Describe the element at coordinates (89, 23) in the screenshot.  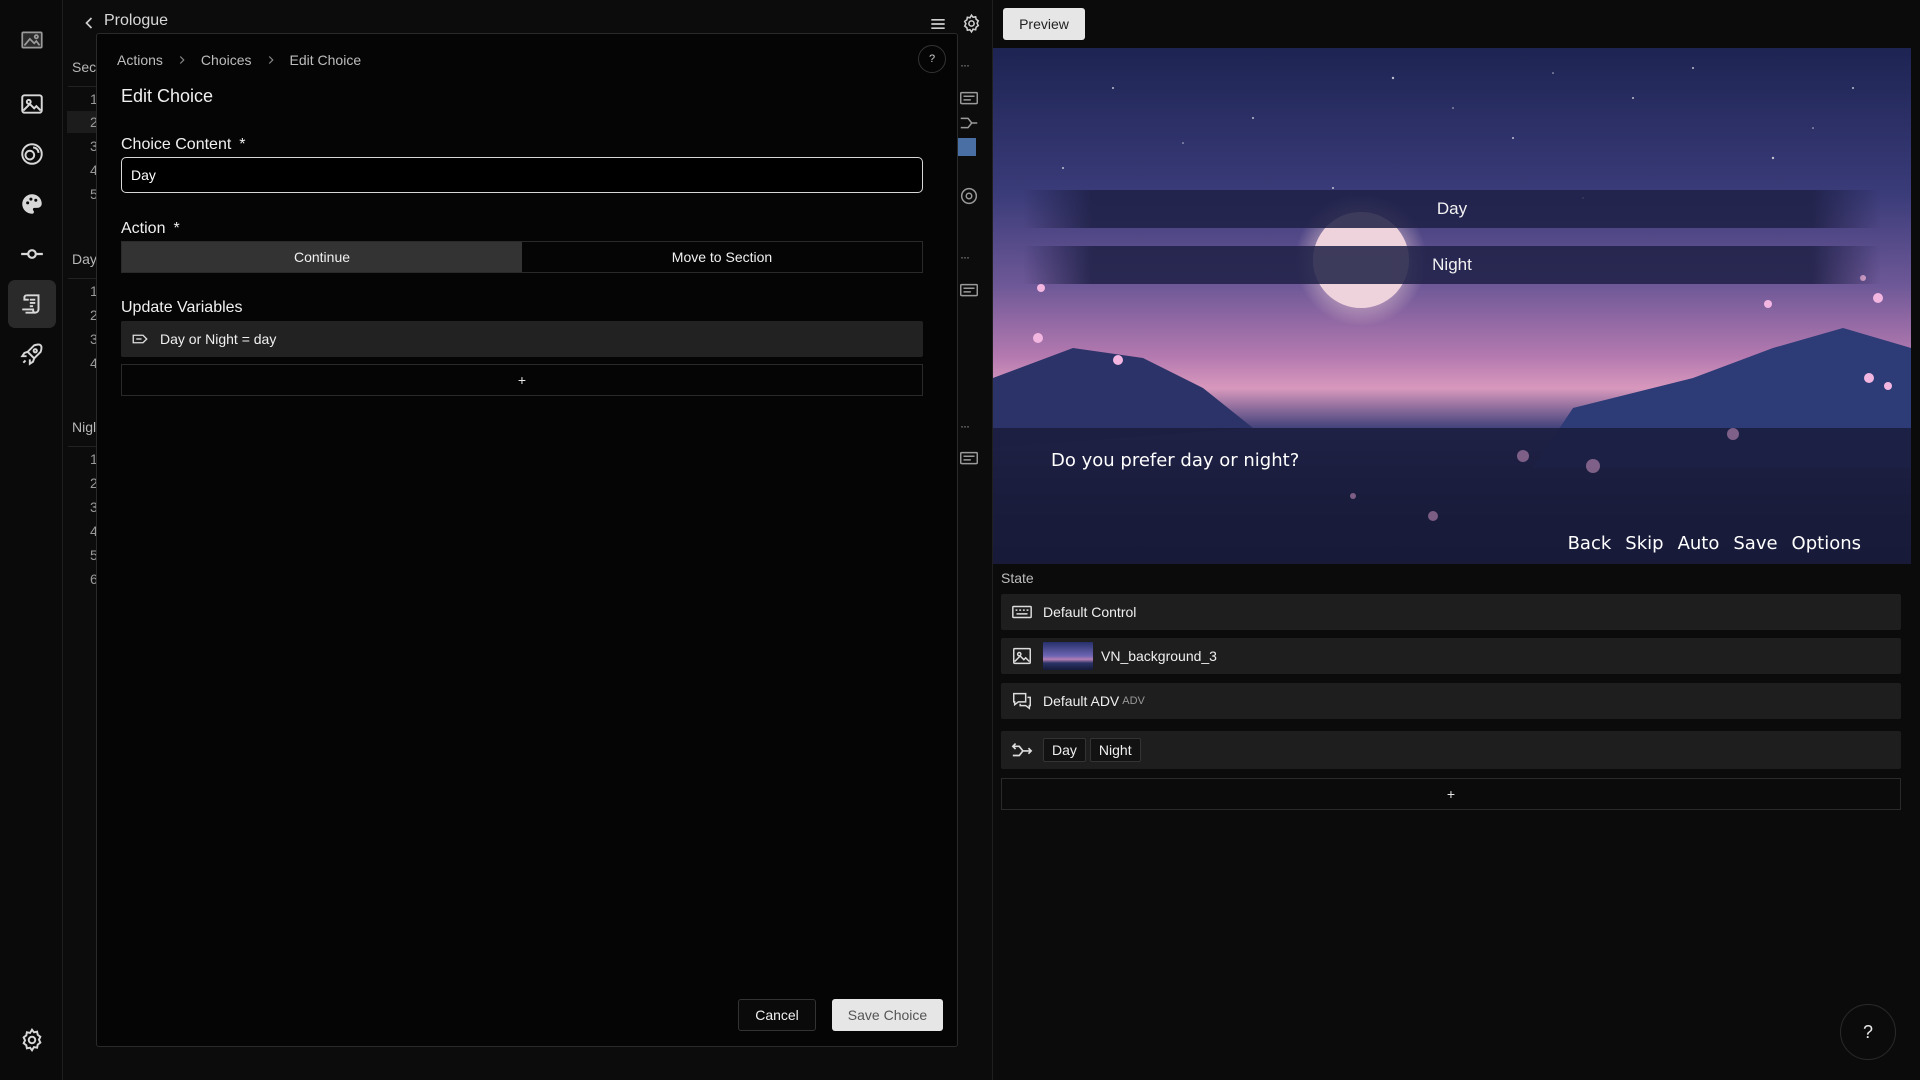
I see `back-chevron-icon` at that location.